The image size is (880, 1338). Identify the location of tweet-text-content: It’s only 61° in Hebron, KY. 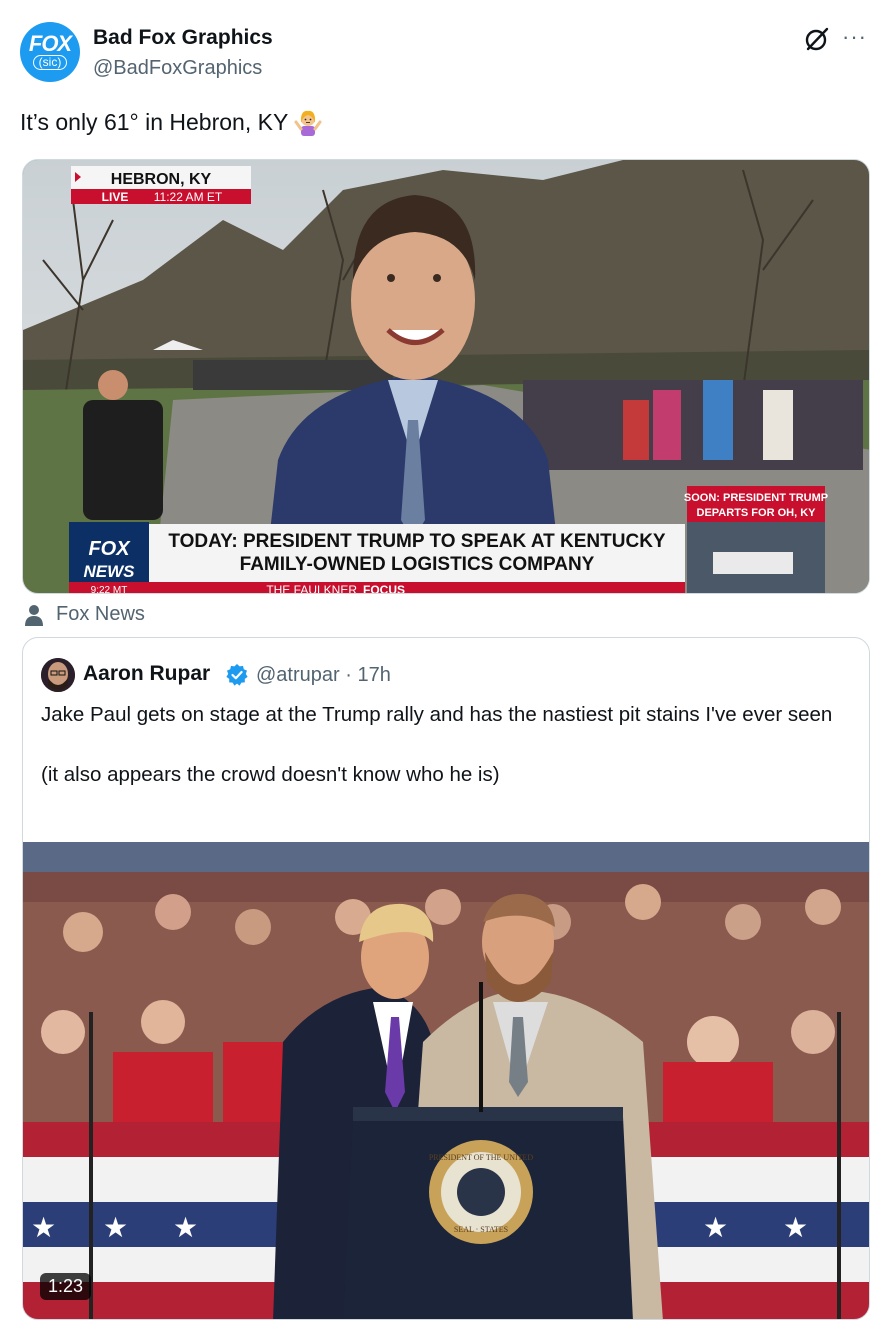
(154, 122).